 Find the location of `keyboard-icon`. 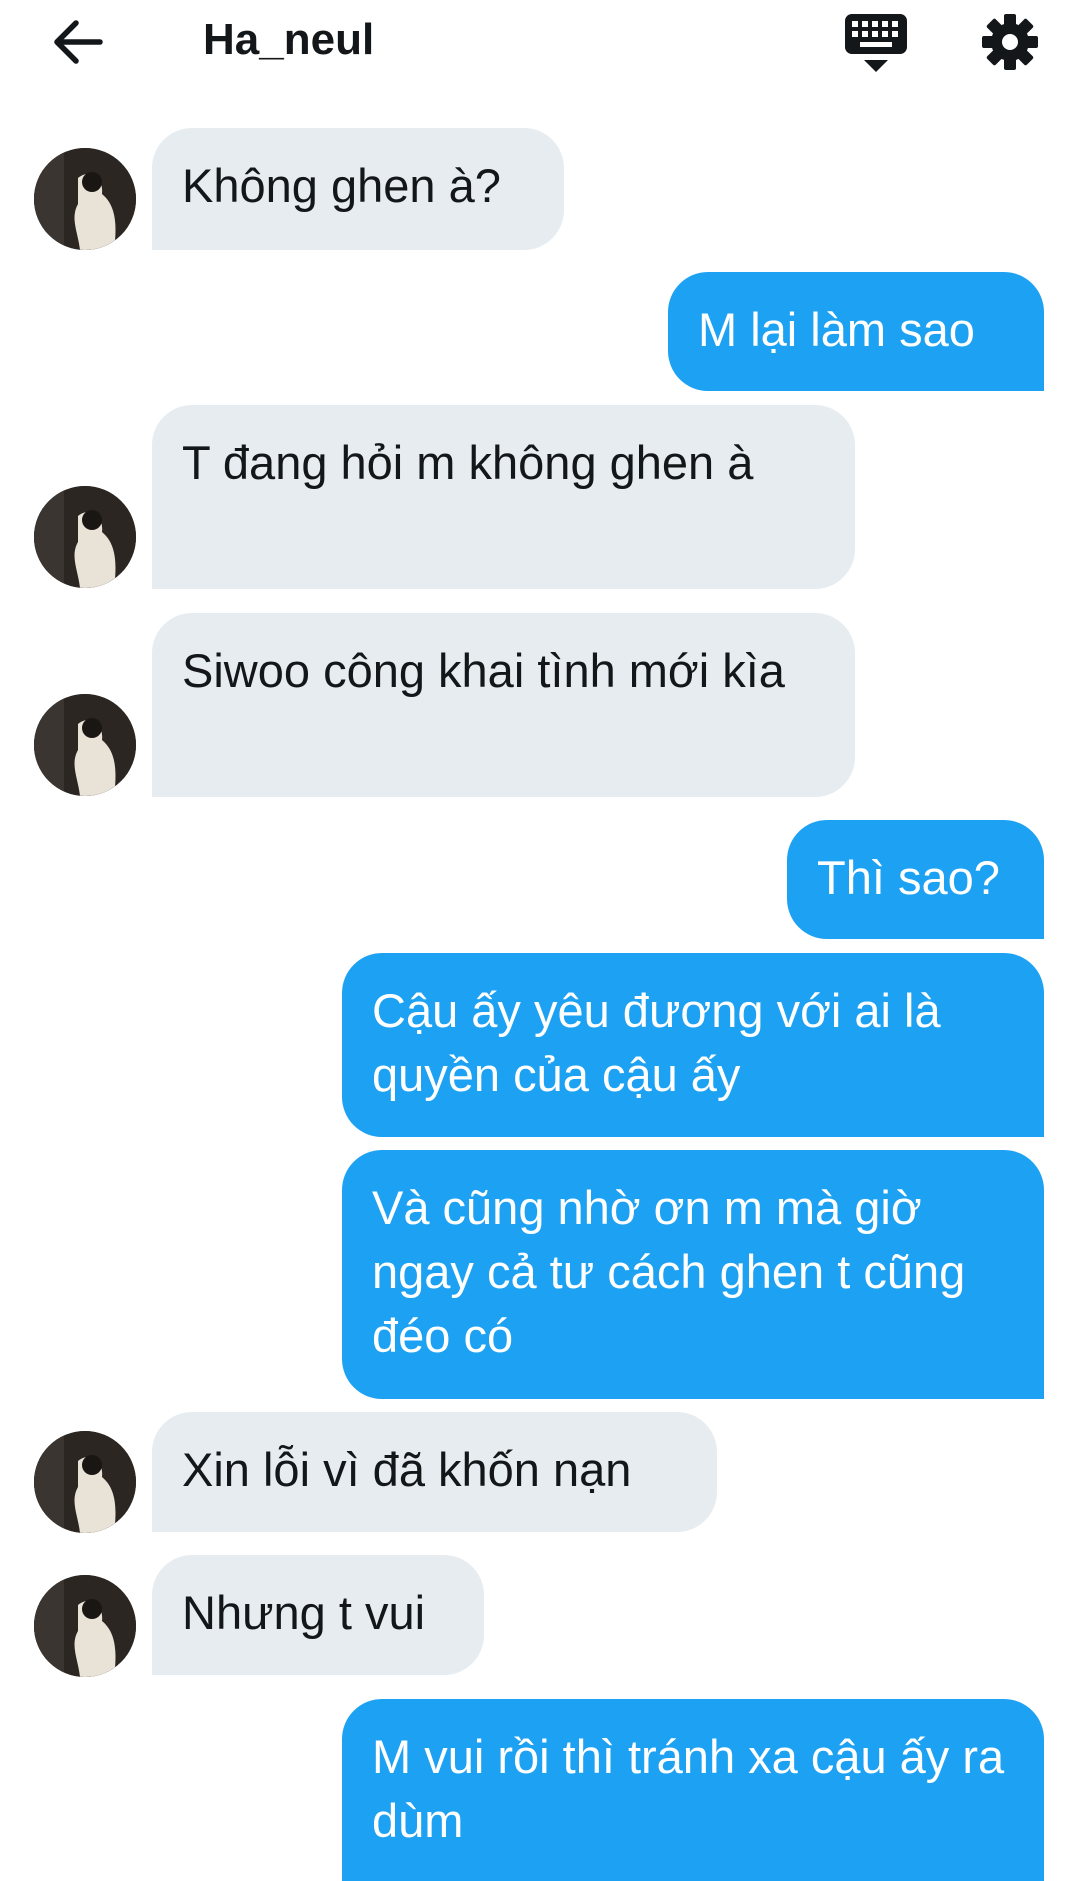

keyboard-icon is located at coordinates (876, 43).